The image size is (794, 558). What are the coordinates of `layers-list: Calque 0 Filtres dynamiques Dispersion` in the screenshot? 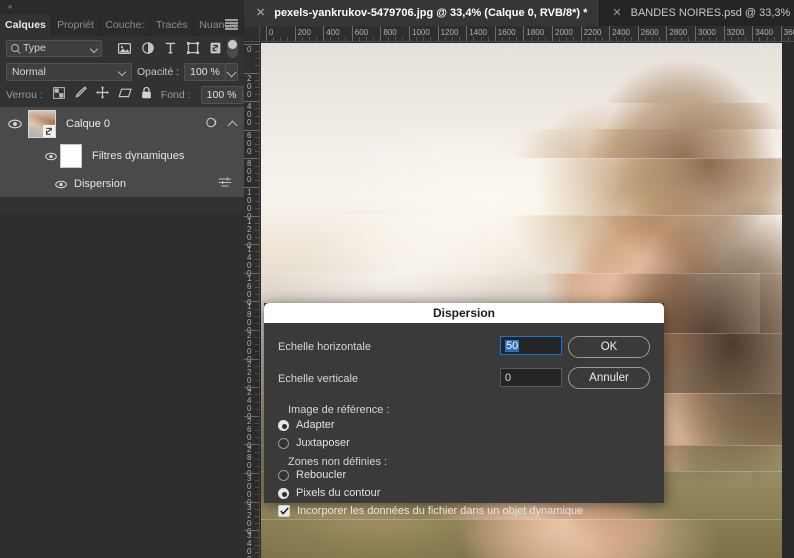 It's located at (122, 152).